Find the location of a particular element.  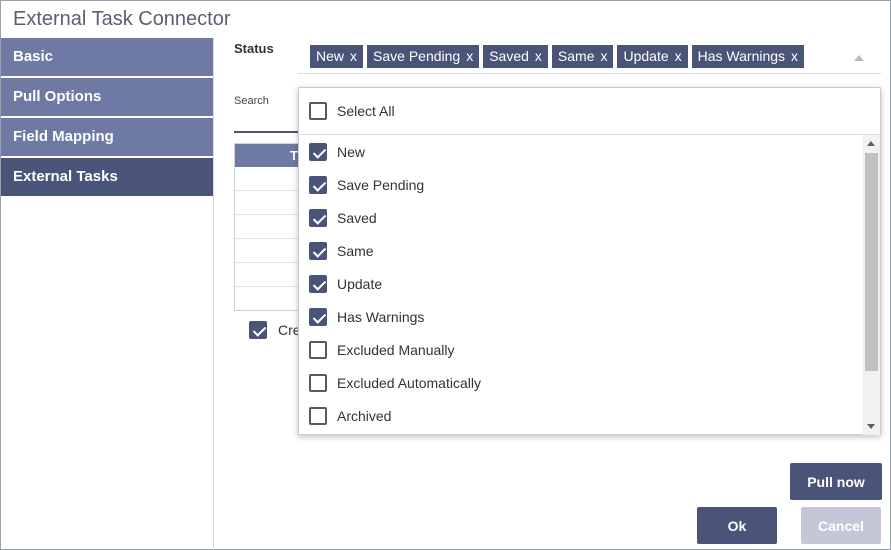

option-save-pending: Save Pending is located at coordinates (581, 184).